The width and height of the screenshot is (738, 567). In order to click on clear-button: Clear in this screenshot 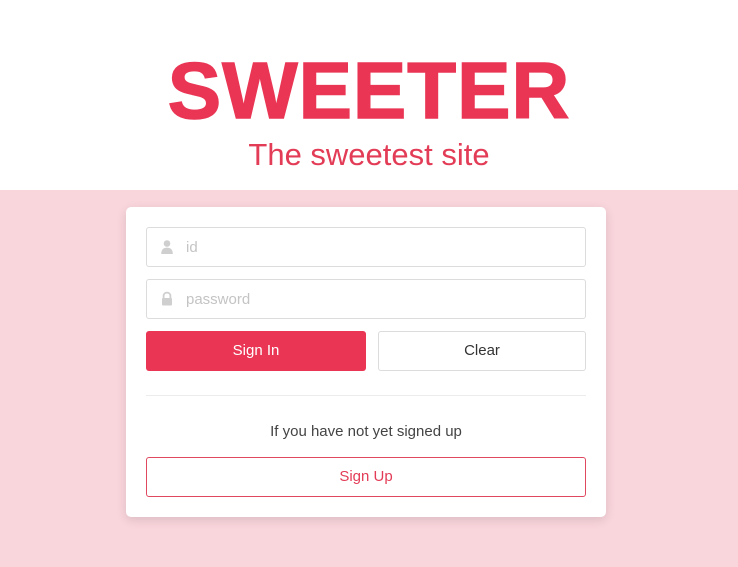, I will do `click(482, 351)`.